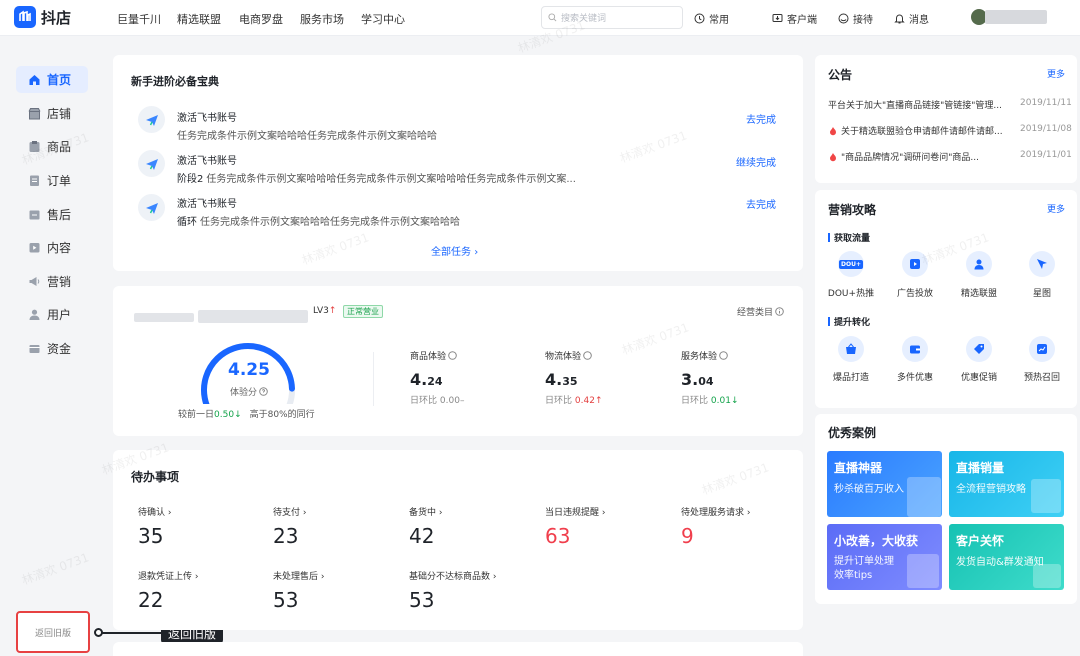  What do you see at coordinates (52, 314) in the screenshot?
I see `sidebar-item-user: 用户` at bounding box center [52, 314].